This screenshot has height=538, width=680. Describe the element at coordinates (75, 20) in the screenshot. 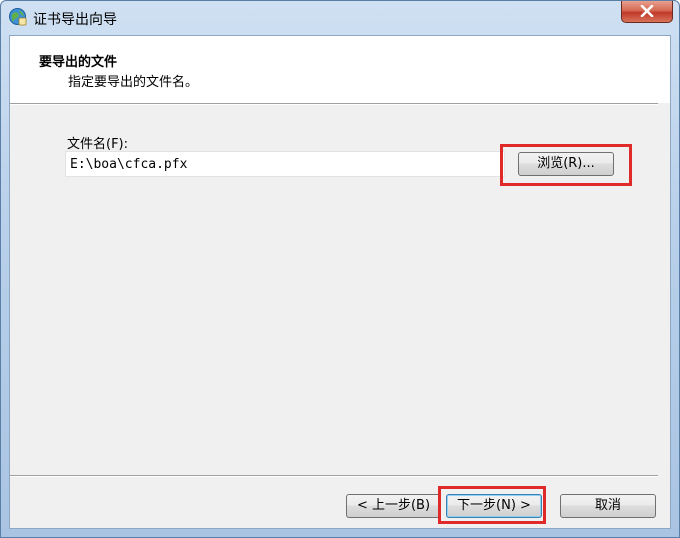

I see `window-title: 证书导出向导` at that location.